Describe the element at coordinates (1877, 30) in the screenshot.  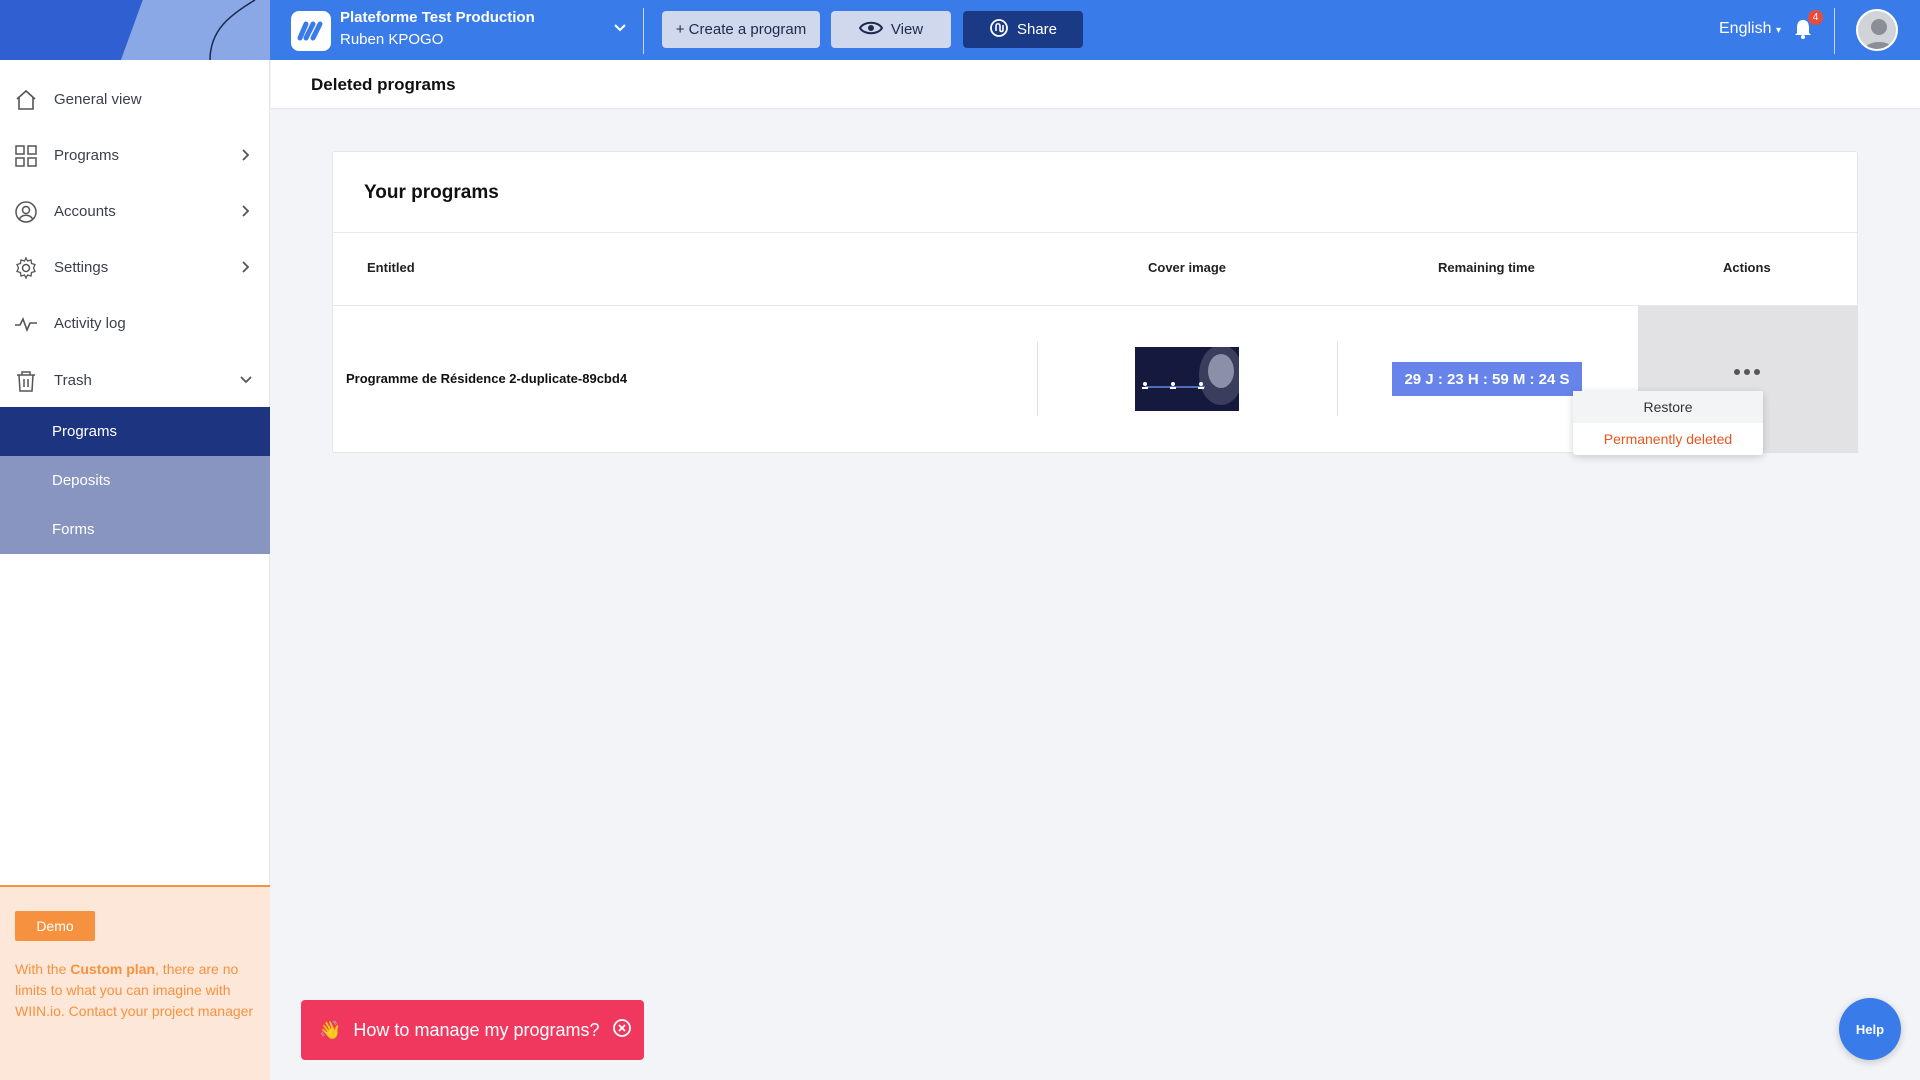
I see `avatar` at that location.